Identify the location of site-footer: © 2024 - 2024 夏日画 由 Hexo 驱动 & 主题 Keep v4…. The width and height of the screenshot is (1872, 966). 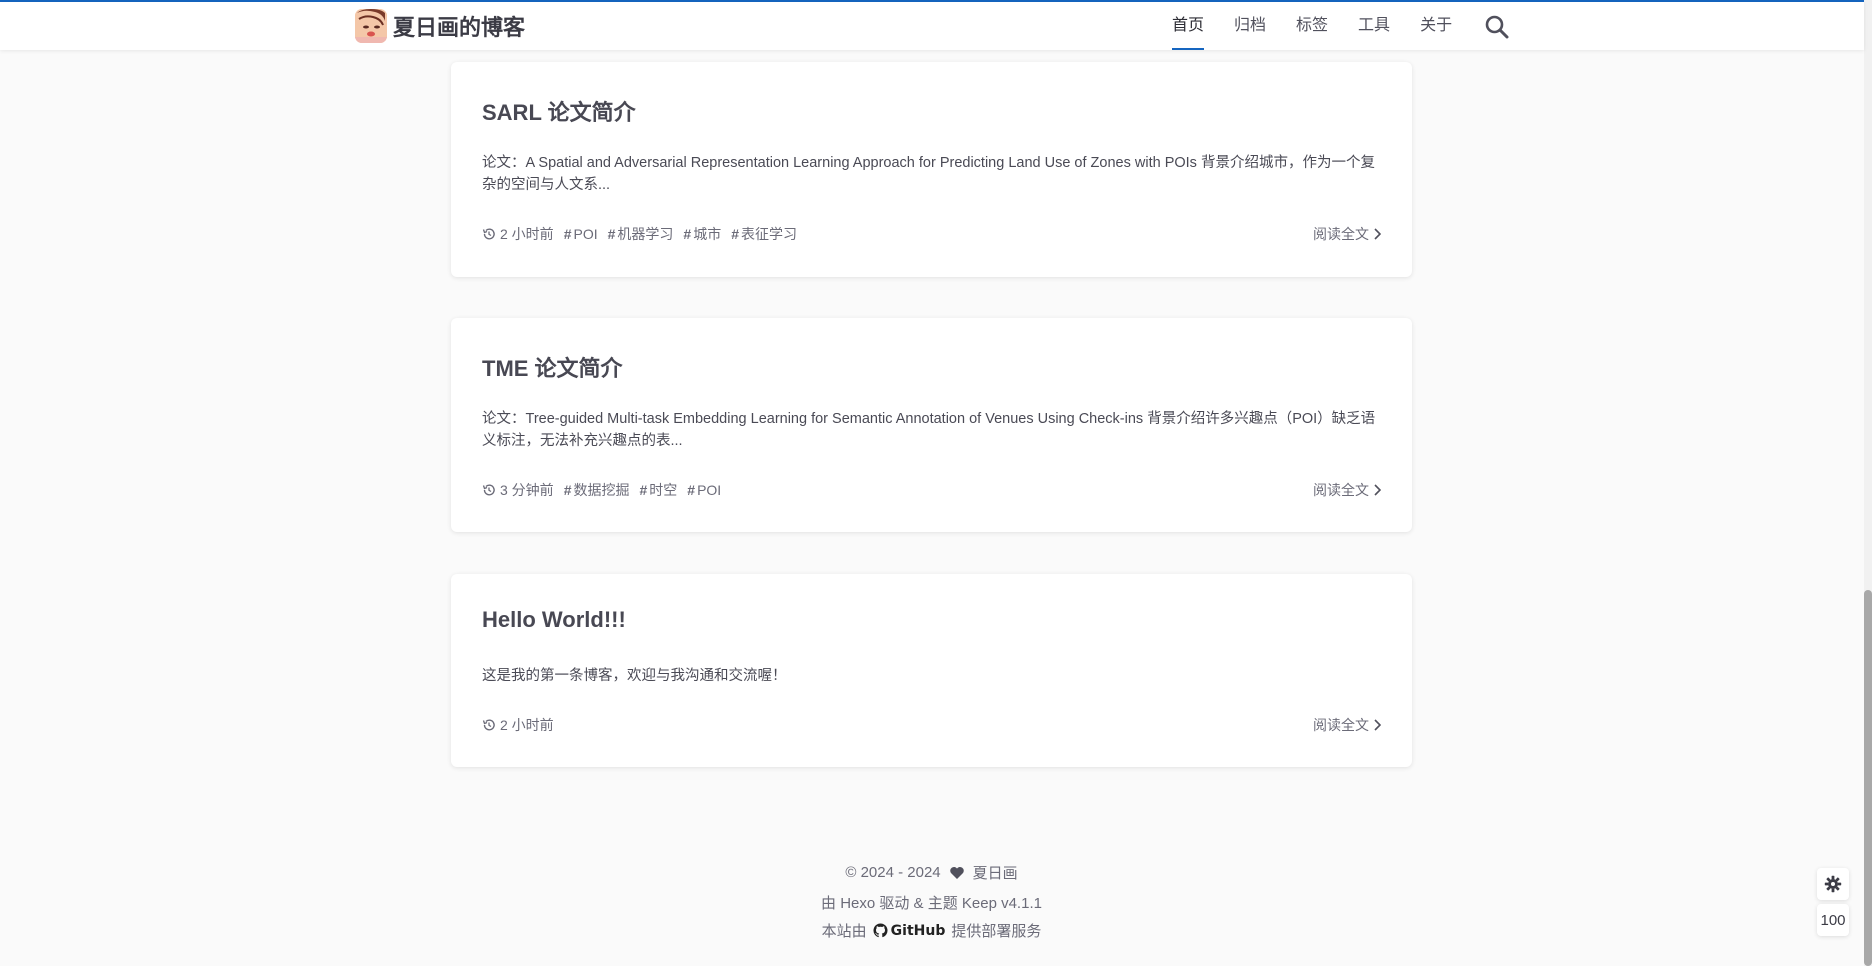
(931, 904).